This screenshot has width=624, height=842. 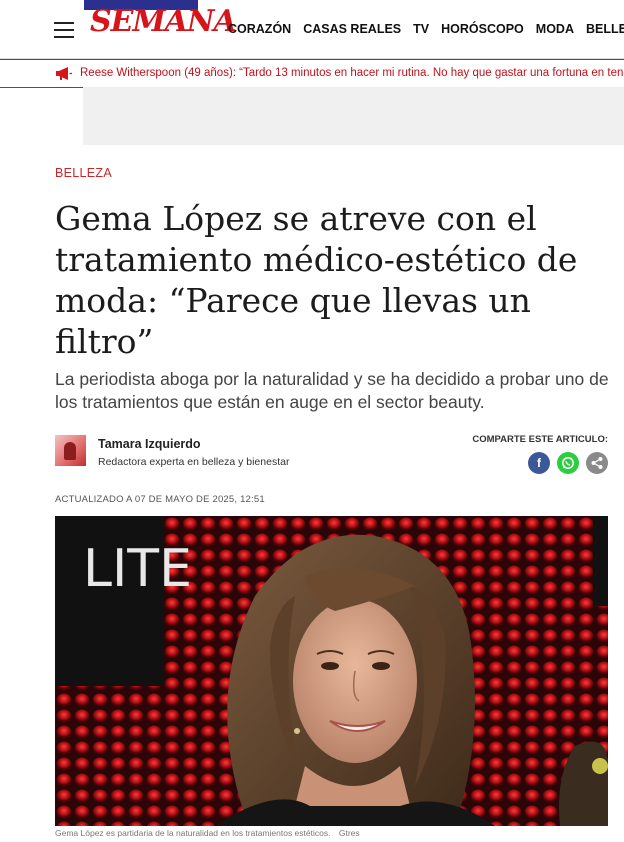 I want to click on updated-timestamp: ACTUALIZADO A 07 DE MAYO DE 2025, 12:51, so click(x=160, y=499).